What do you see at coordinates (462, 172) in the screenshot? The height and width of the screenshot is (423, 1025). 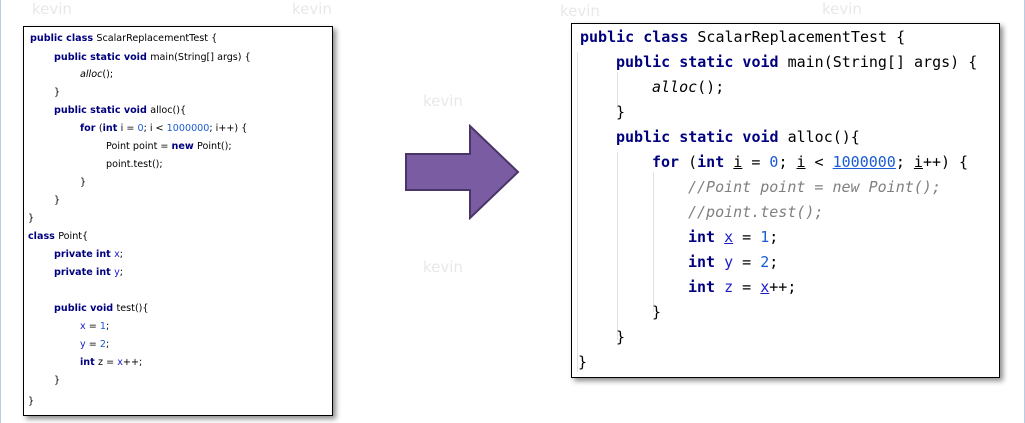 I see `right-arrow-icon` at bounding box center [462, 172].